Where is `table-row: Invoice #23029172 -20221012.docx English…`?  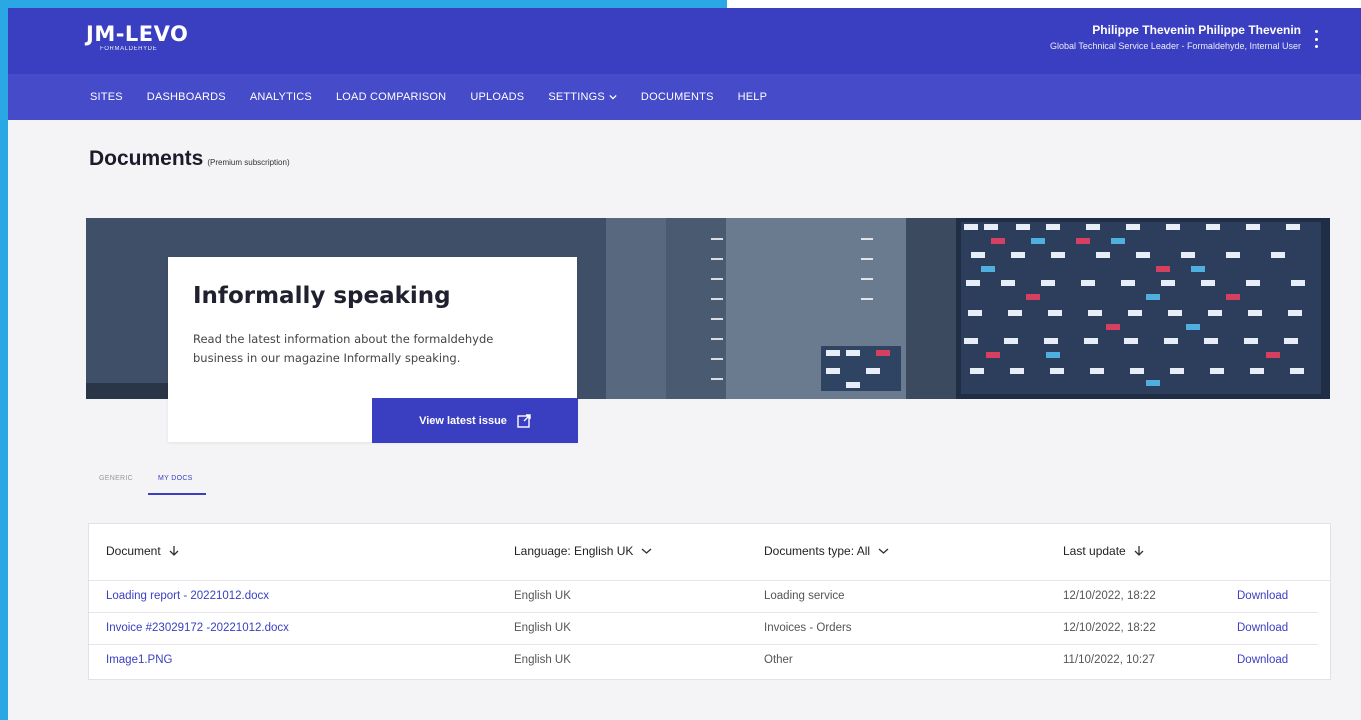
table-row: Invoice #23029172 -20221012.docx English… is located at coordinates (703, 629).